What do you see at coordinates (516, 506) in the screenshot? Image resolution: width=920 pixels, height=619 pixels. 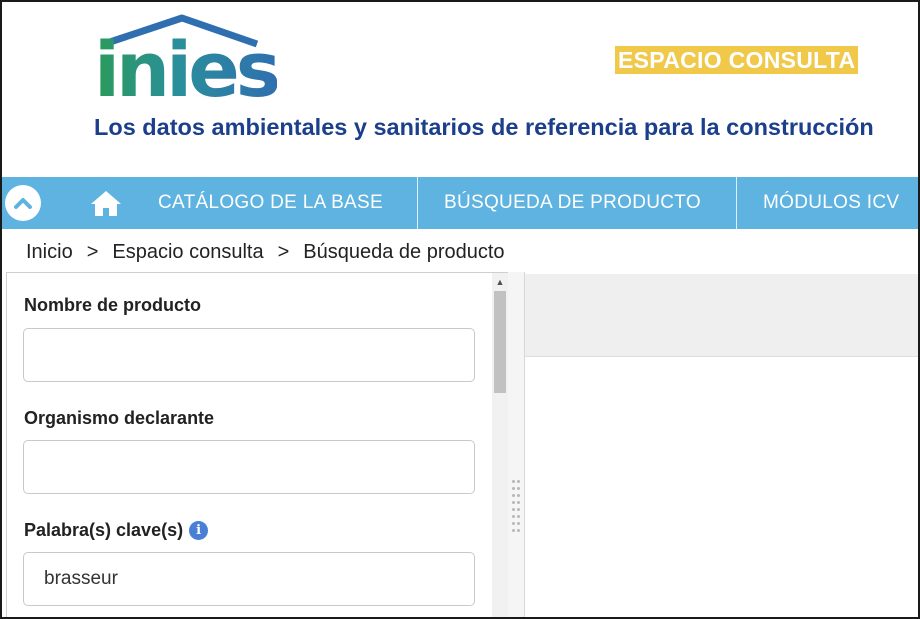 I see `drag-handle-icon` at bounding box center [516, 506].